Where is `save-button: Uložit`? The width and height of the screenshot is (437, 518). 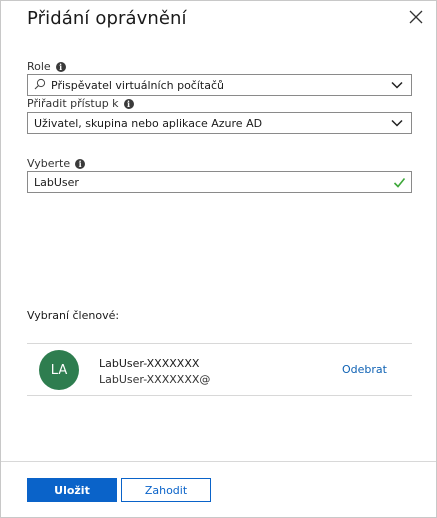
save-button: Uložit is located at coordinates (72, 490).